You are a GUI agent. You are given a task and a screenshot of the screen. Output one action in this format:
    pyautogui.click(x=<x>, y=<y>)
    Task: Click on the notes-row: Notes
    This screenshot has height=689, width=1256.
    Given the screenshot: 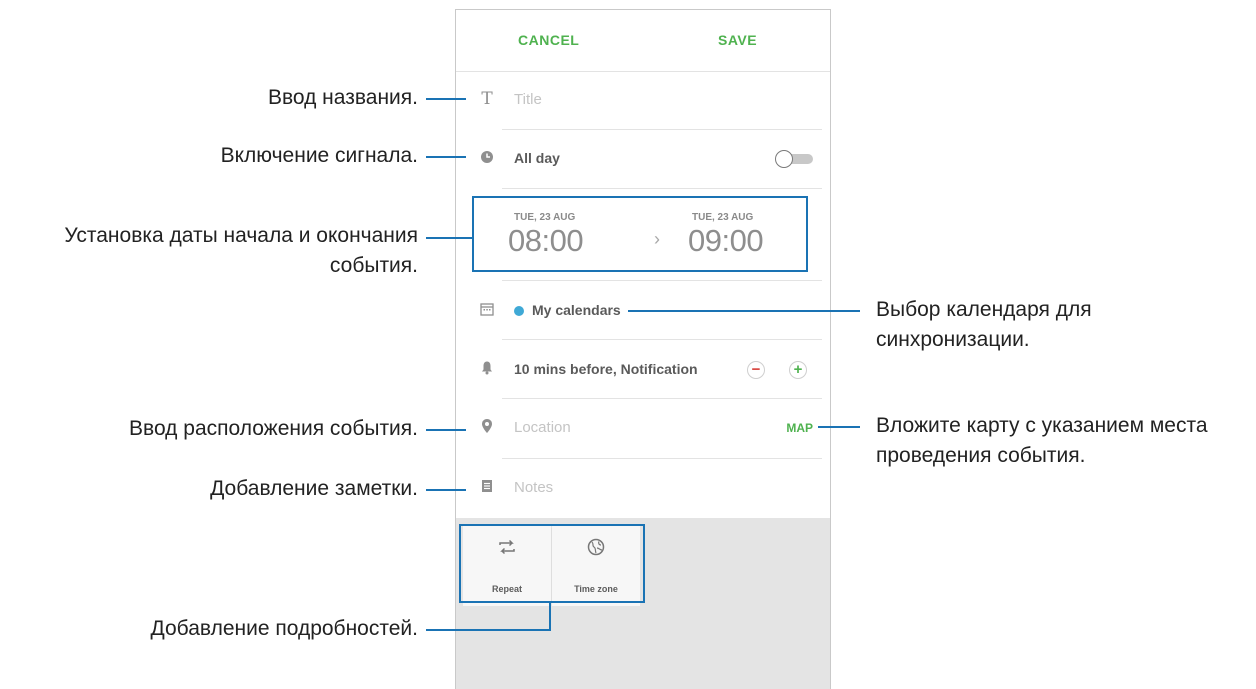 What is the action you would take?
    pyautogui.click(x=643, y=488)
    